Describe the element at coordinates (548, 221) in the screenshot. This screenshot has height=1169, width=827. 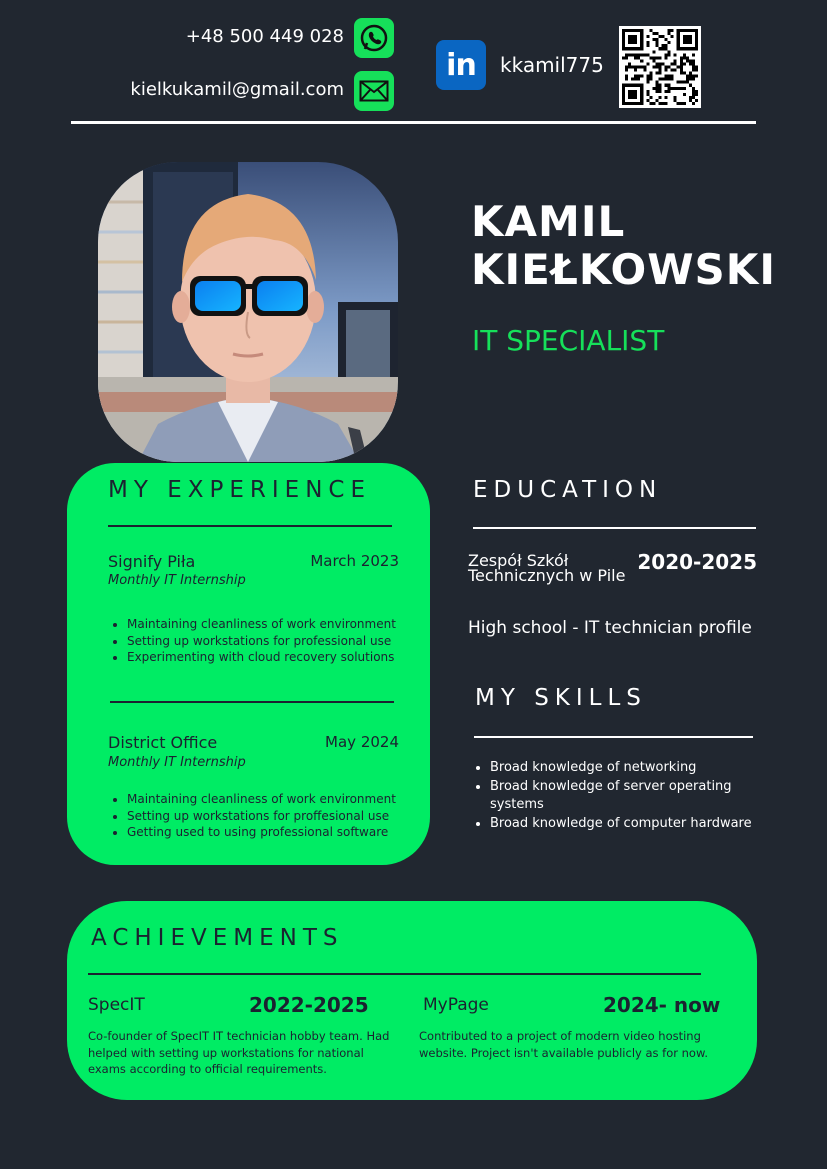
I see `first-name: KAMIL` at that location.